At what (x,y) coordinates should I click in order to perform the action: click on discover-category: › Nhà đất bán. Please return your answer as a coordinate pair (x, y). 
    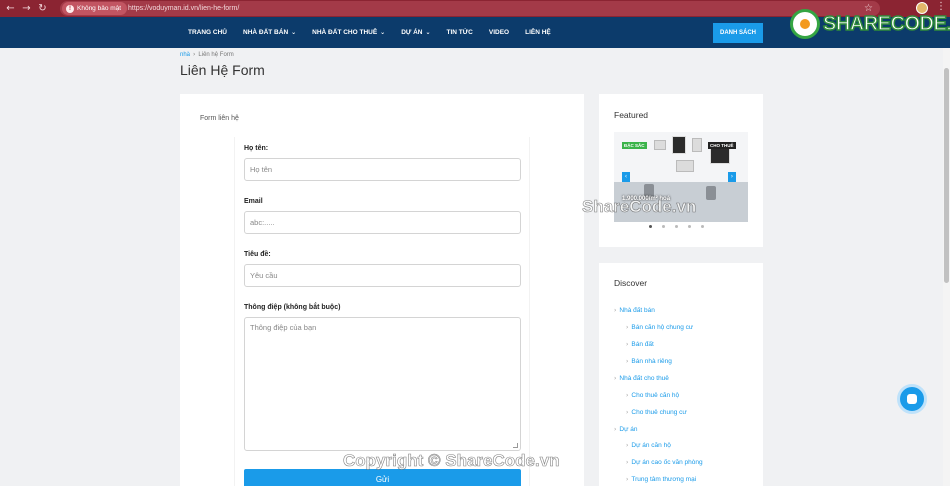
    Looking at the image, I should click on (634, 310).